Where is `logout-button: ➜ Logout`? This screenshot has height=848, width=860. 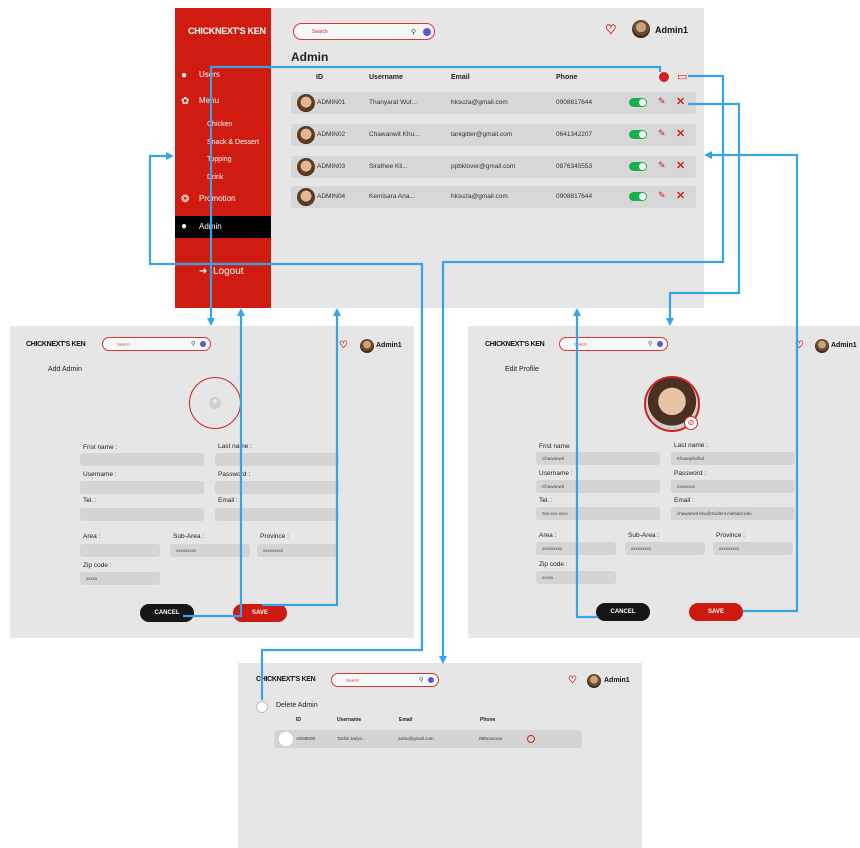
logout-button: ➜ Logout is located at coordinates (223, 274).